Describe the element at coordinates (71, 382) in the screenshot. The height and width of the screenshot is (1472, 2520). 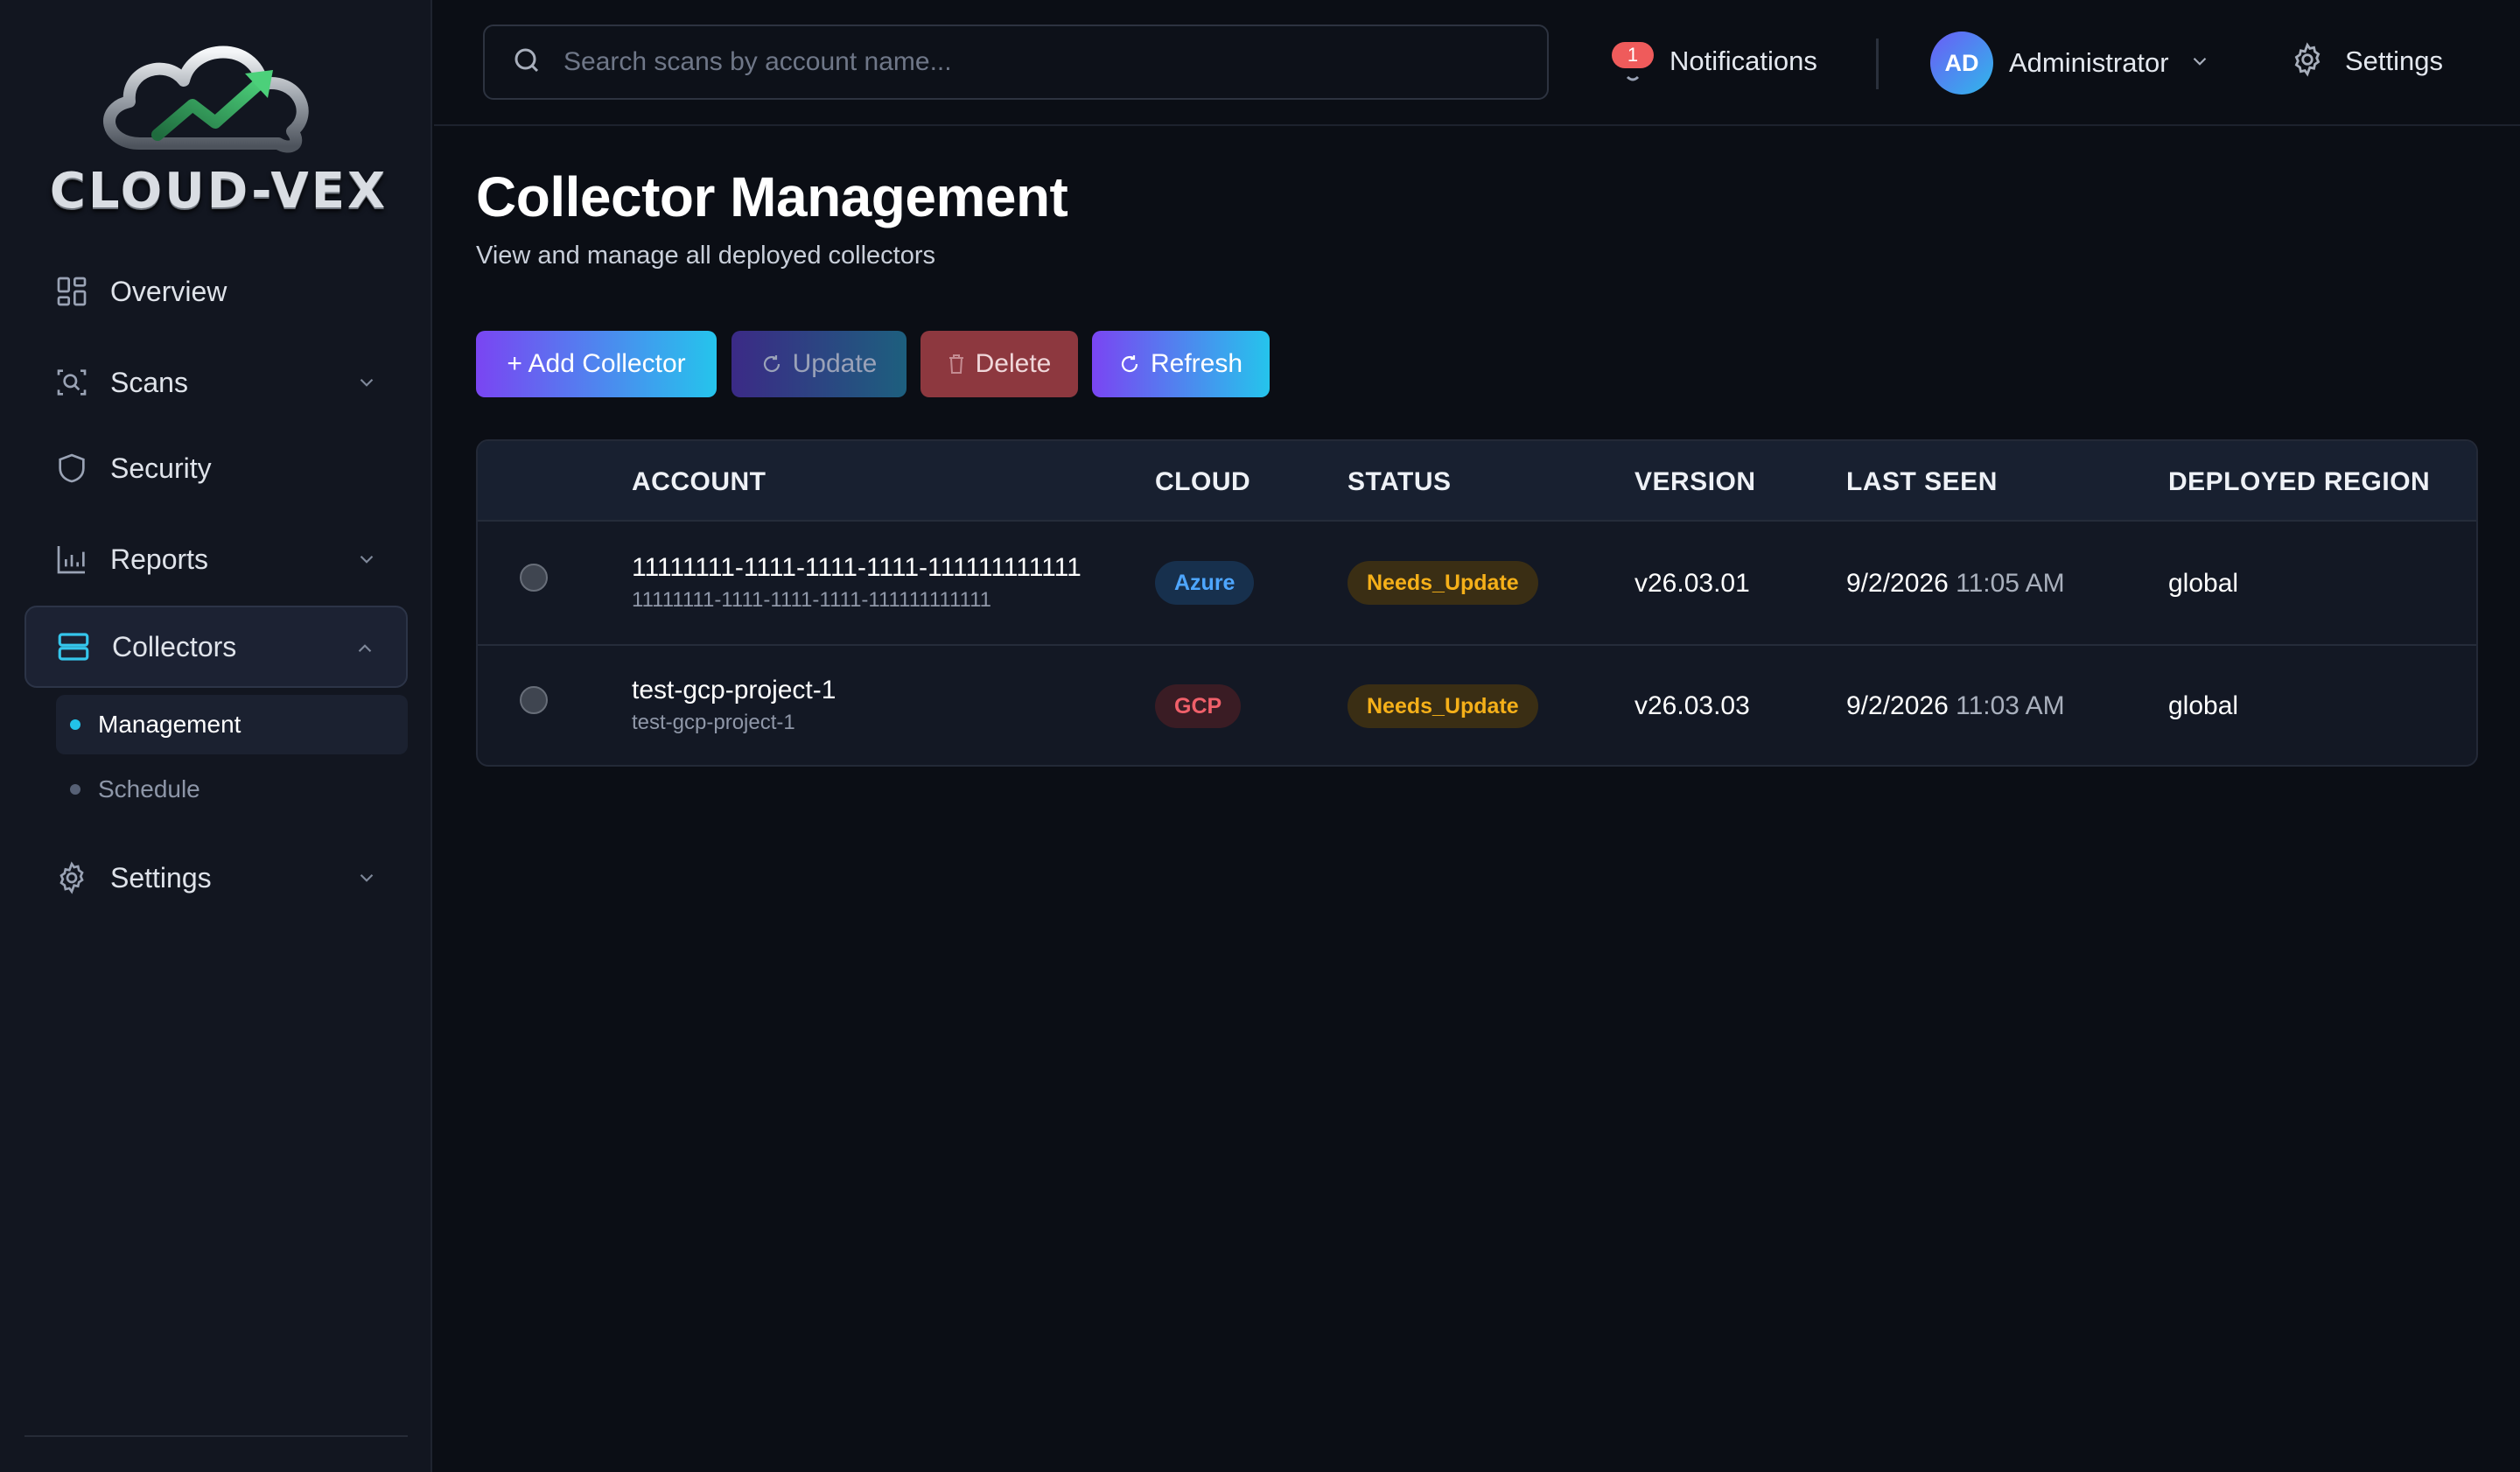
I see `scan-icon` at that location.